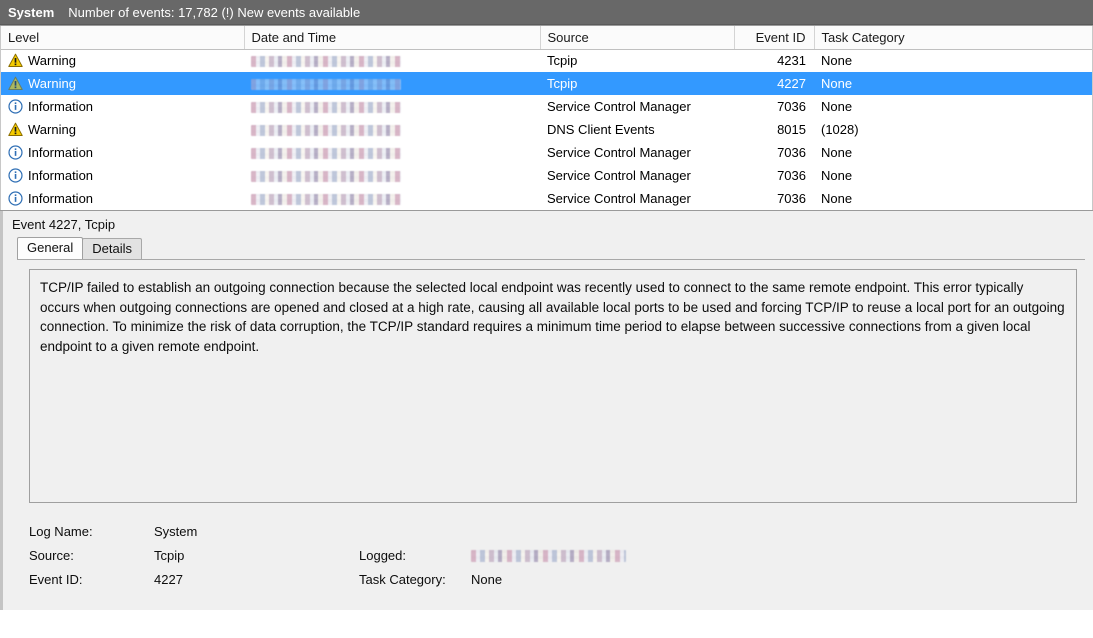  What do you see at coordinates (61, 531) in the screenshot?
I see `log-name-label: Log Name:` at bounding box center [61, 531].